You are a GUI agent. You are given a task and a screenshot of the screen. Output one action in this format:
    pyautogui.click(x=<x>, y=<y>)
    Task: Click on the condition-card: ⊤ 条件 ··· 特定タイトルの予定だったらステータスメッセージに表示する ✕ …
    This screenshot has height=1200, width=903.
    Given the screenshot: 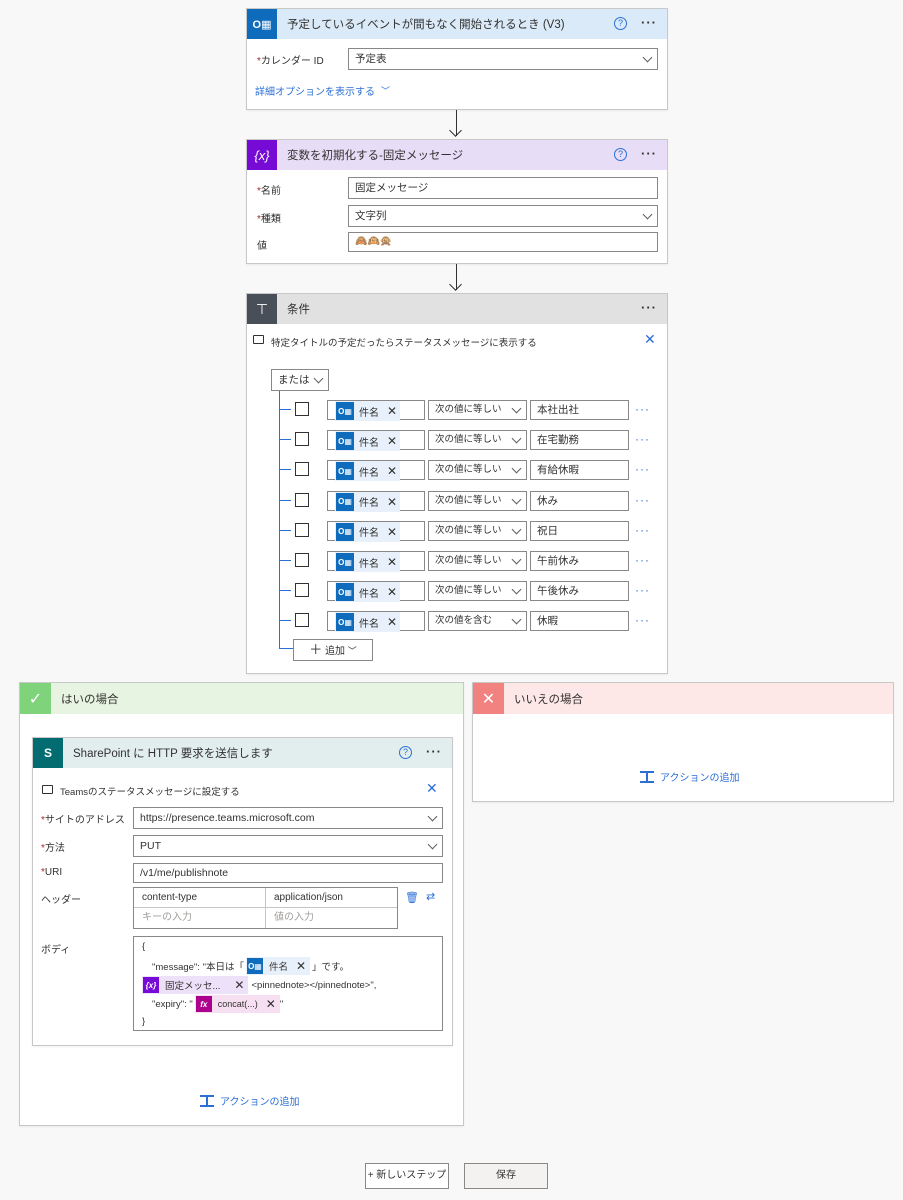 What is the action you would take?
    pyautogui.click(x=457, y=483)
    